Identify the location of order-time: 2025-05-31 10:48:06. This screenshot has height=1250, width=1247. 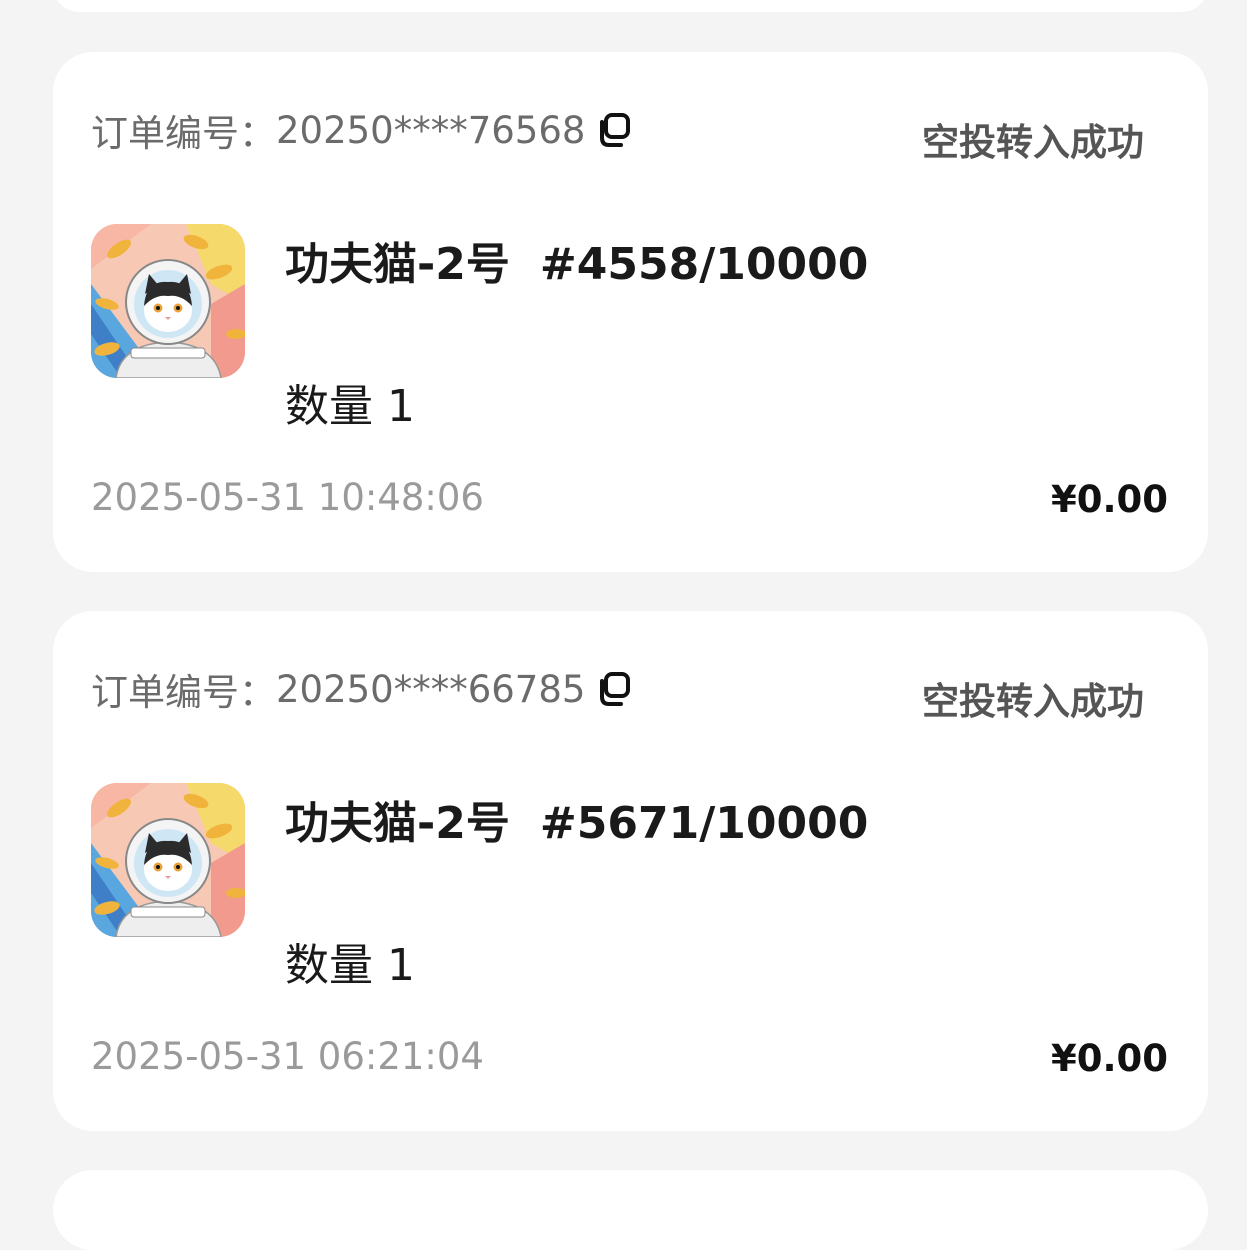
(287, 497).